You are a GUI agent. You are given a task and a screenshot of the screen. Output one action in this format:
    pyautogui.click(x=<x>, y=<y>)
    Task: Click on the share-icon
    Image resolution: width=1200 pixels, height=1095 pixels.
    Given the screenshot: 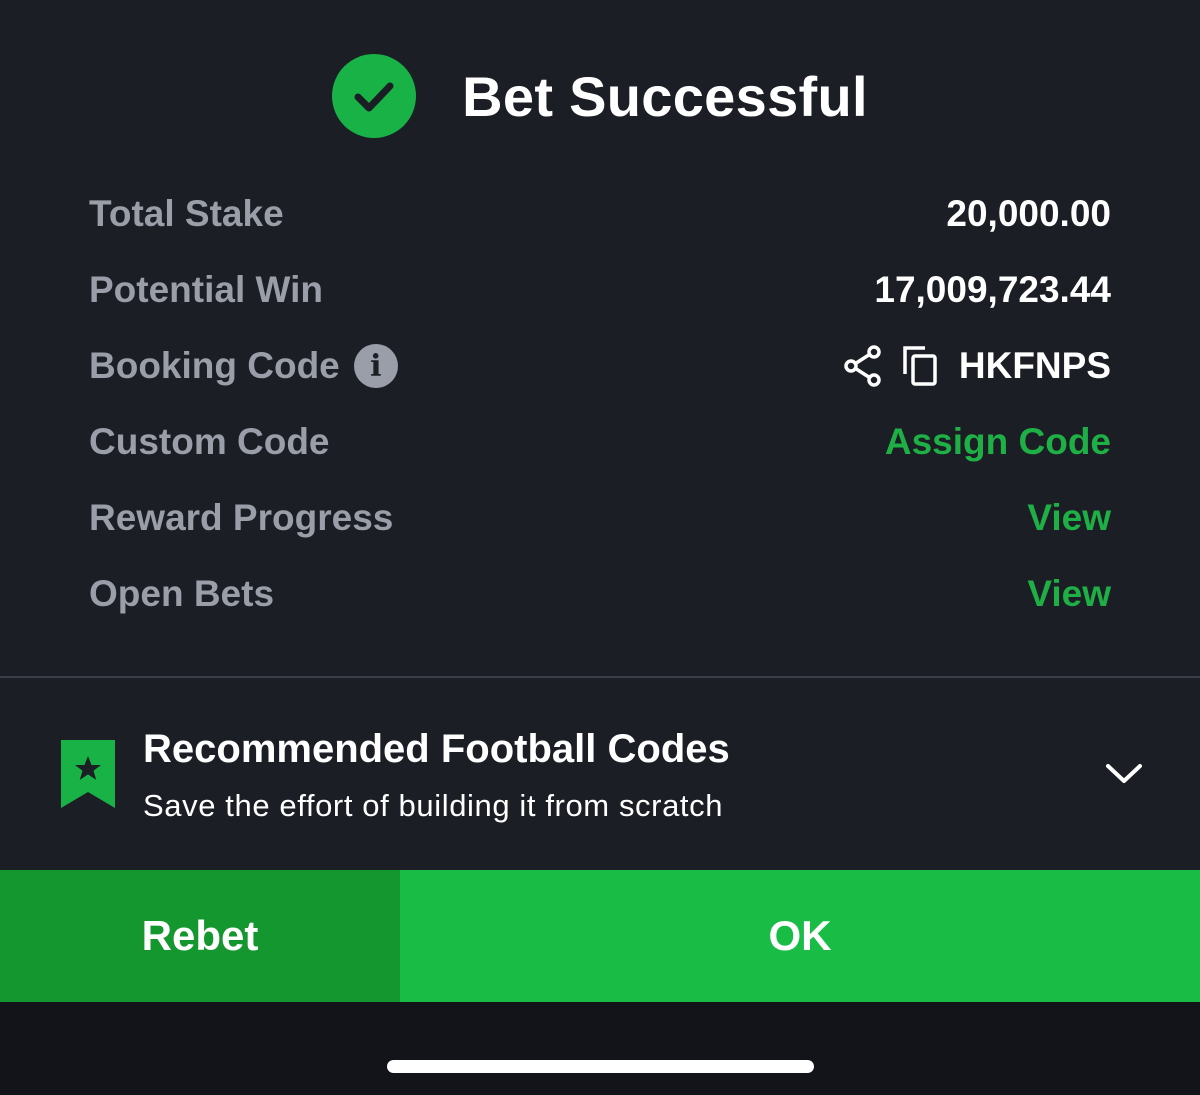 What is the action you would take?
    pyautogui.click(x=863, y=366)
    